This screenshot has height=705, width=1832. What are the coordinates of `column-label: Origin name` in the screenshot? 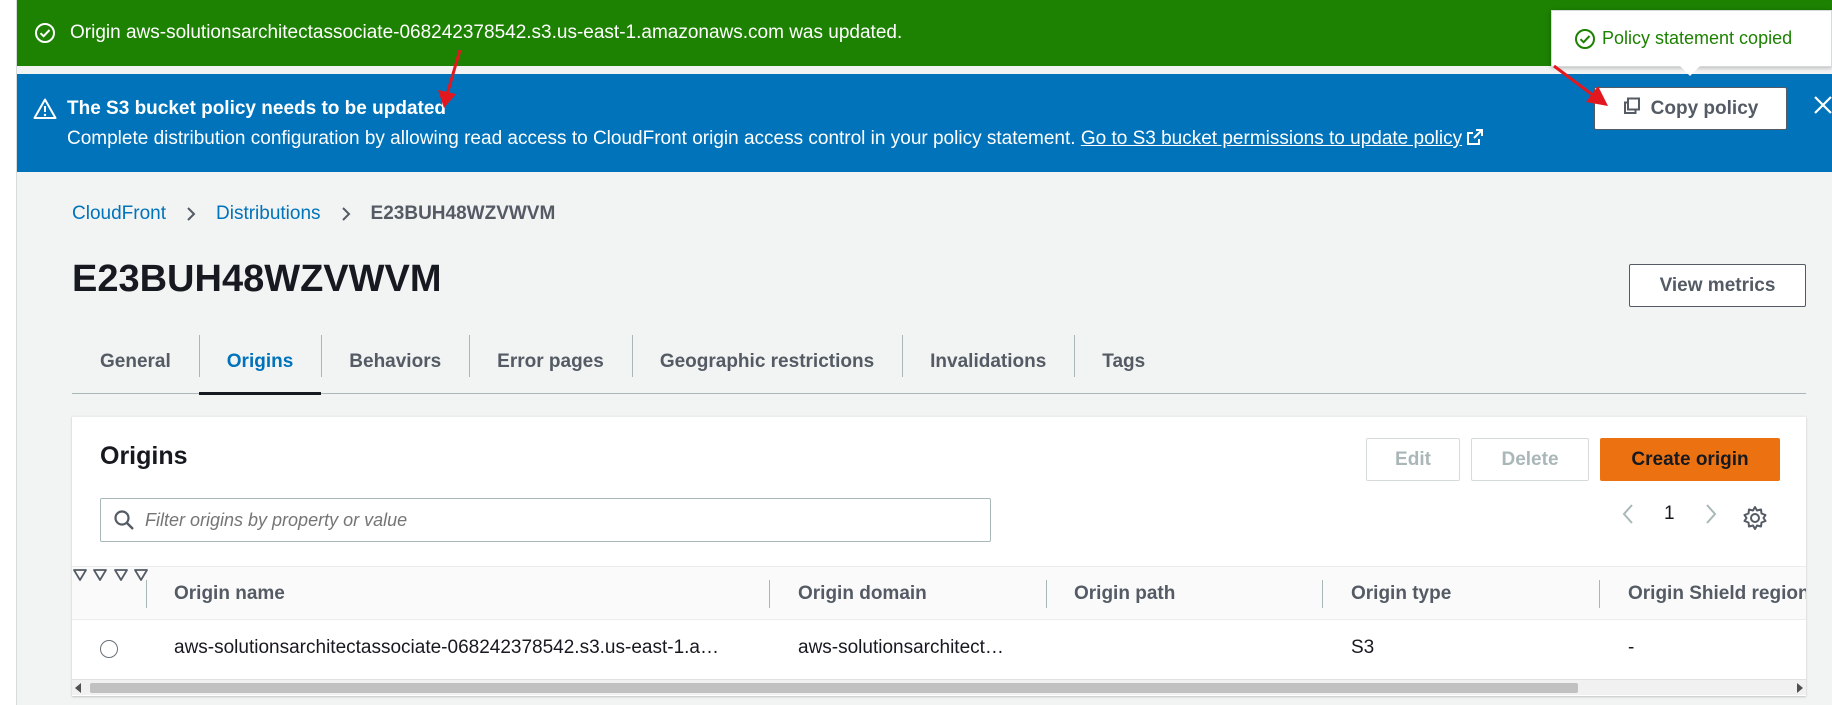 It's located at (229, 593).